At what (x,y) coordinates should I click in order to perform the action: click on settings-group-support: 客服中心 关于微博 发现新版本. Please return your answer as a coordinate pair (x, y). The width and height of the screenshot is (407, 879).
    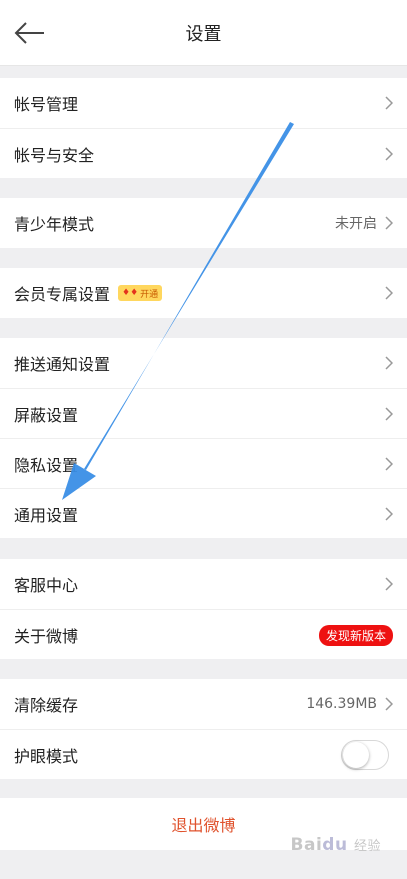
    Looking at the image, I should click on (203, 609).